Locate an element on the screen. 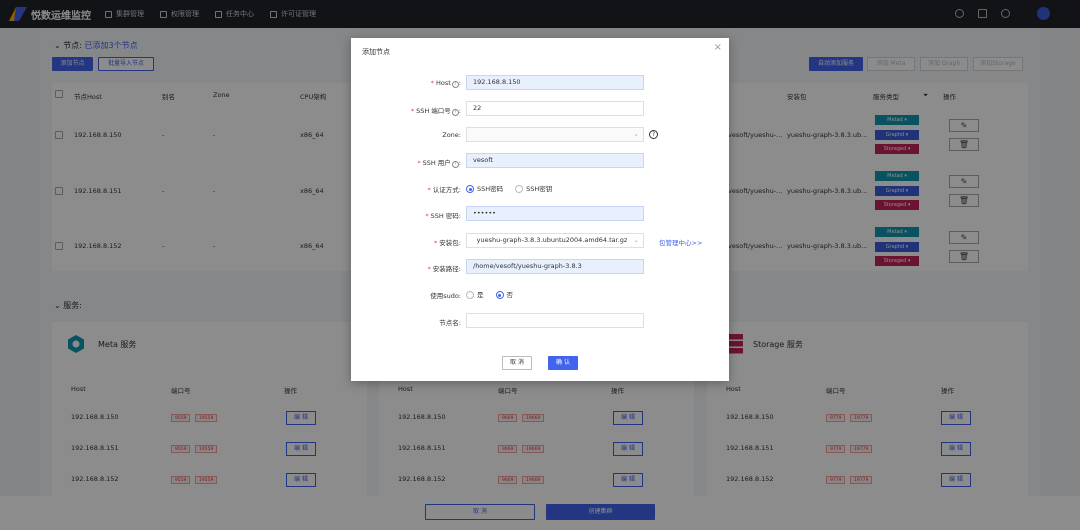 The image size is (1080, 530). zone-select: ⌄ is located at coordinates (555, 134).